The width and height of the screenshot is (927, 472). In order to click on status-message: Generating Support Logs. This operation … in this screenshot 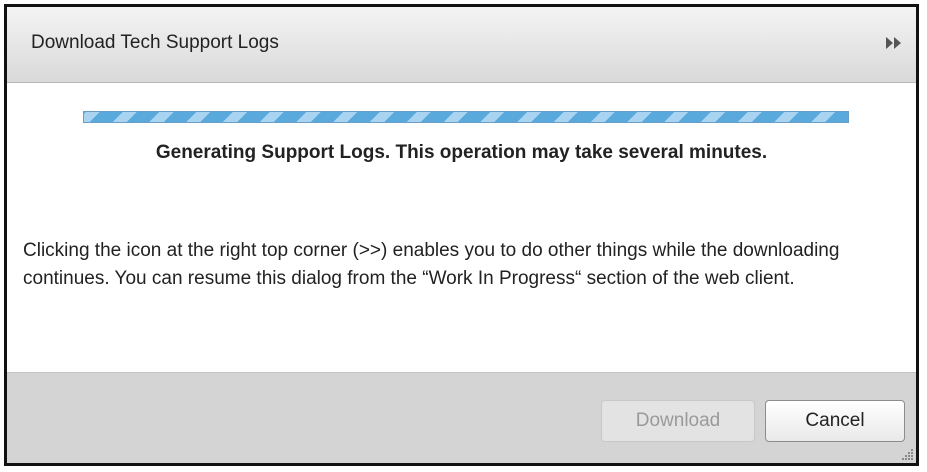, I will do `click(461, 152)`.